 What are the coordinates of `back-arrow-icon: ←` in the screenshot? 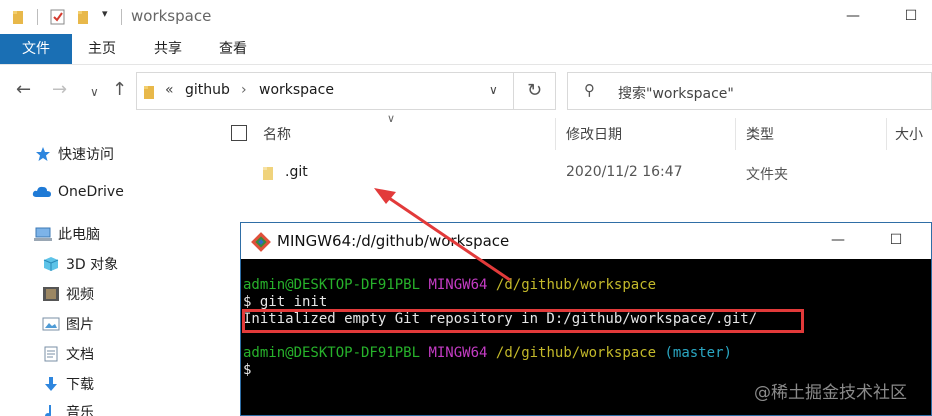 It's located at (23, 90).